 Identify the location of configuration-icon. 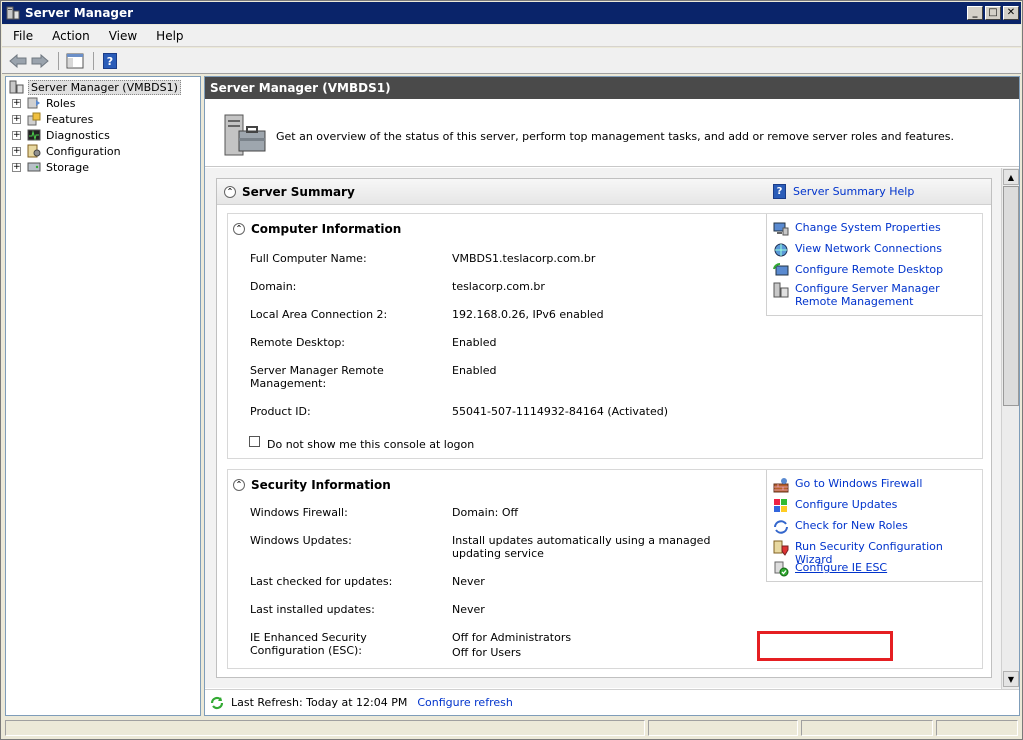
(34, 151).